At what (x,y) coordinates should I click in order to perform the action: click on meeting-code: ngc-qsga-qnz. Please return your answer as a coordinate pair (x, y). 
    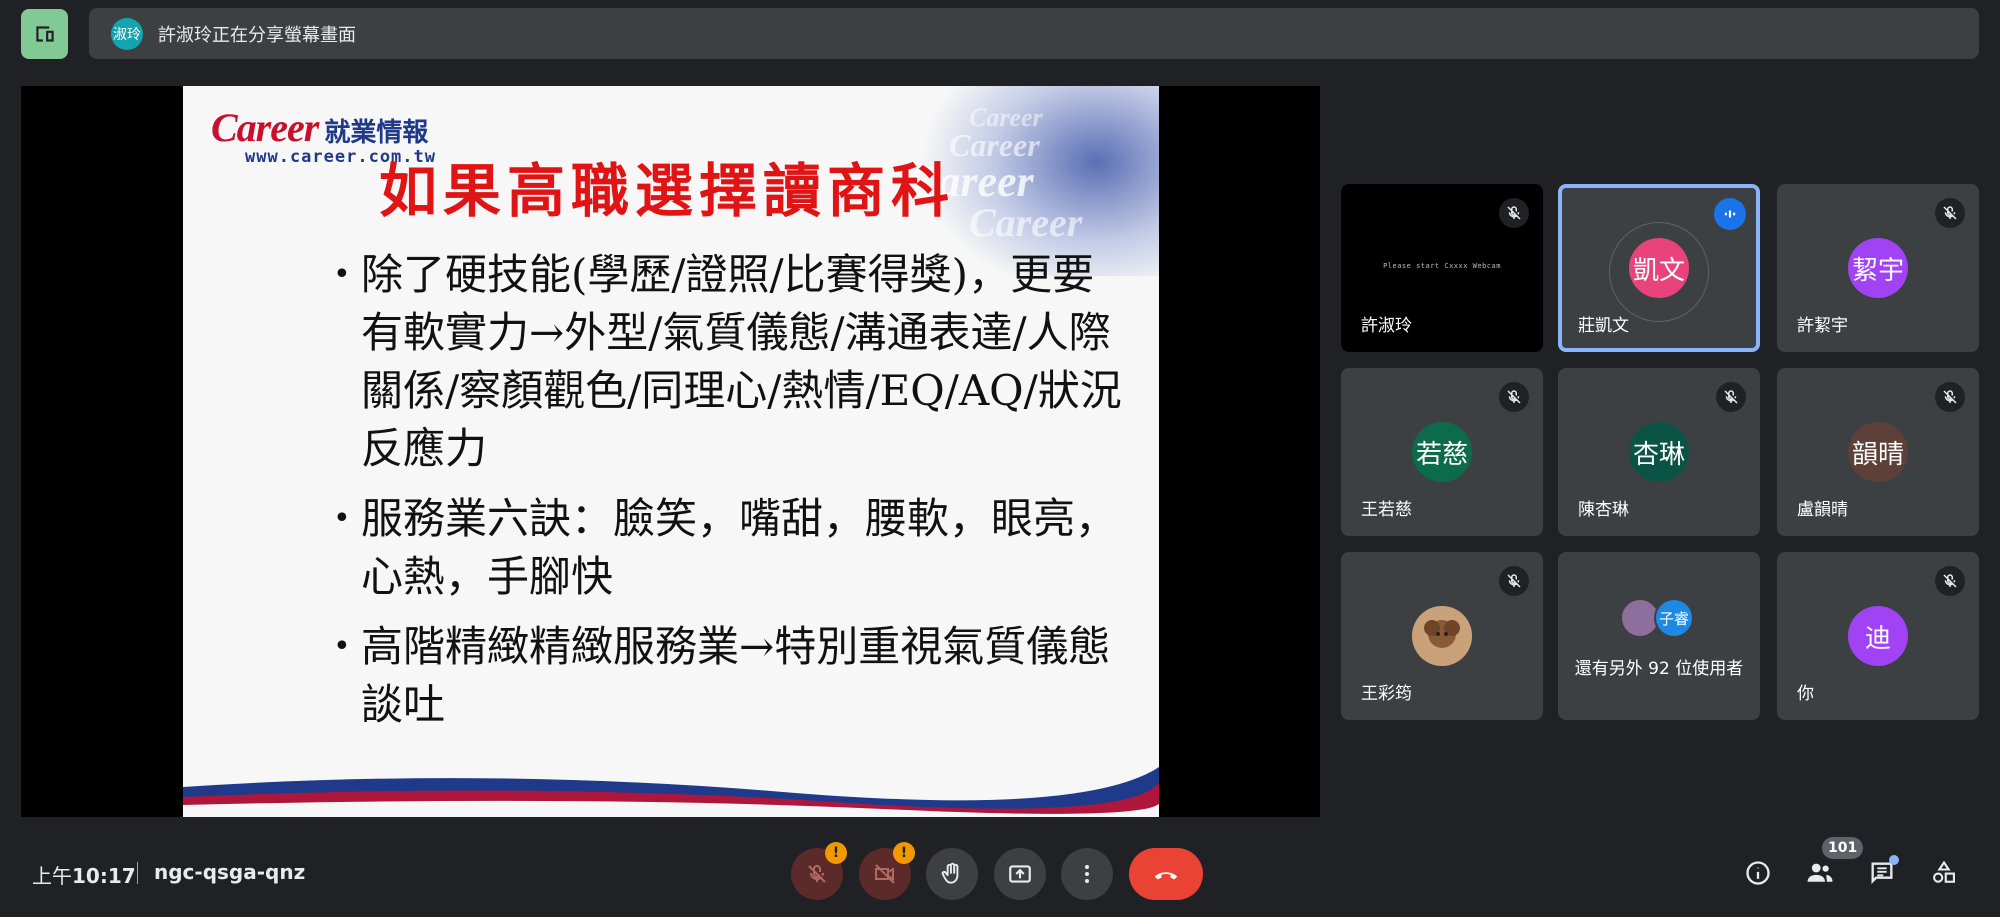
    Looking at the image, I should click on (230, 872).